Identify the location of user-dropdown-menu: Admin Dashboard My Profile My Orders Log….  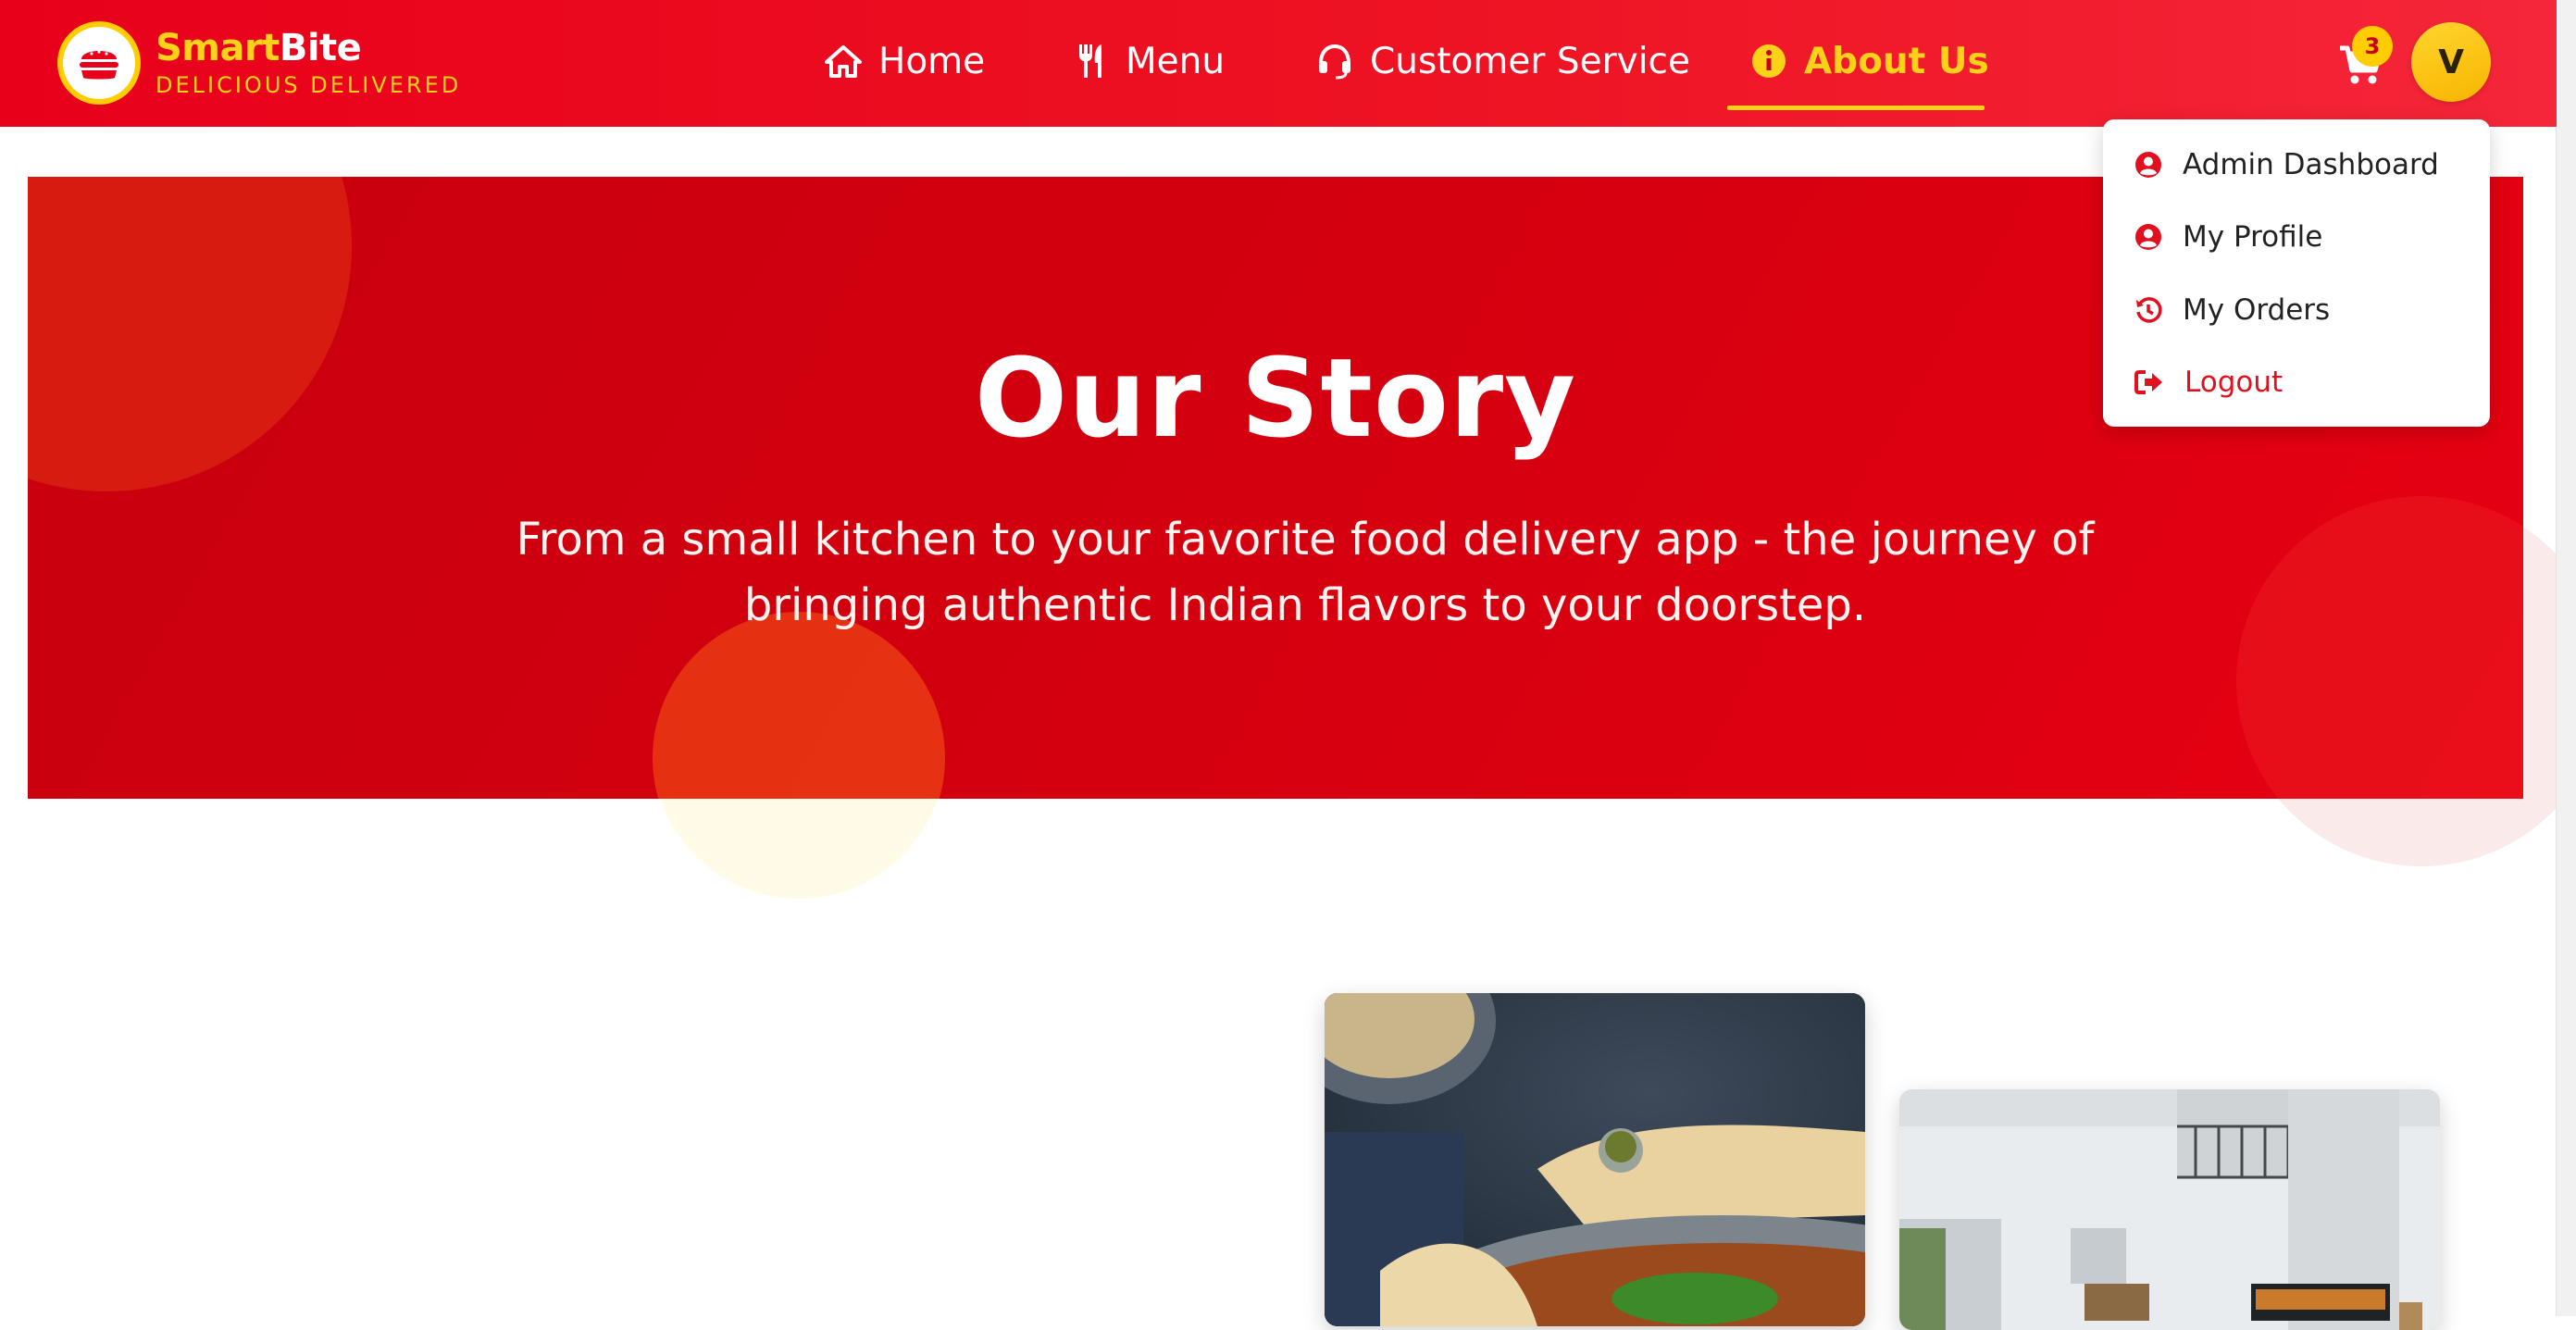
(2296, 273).